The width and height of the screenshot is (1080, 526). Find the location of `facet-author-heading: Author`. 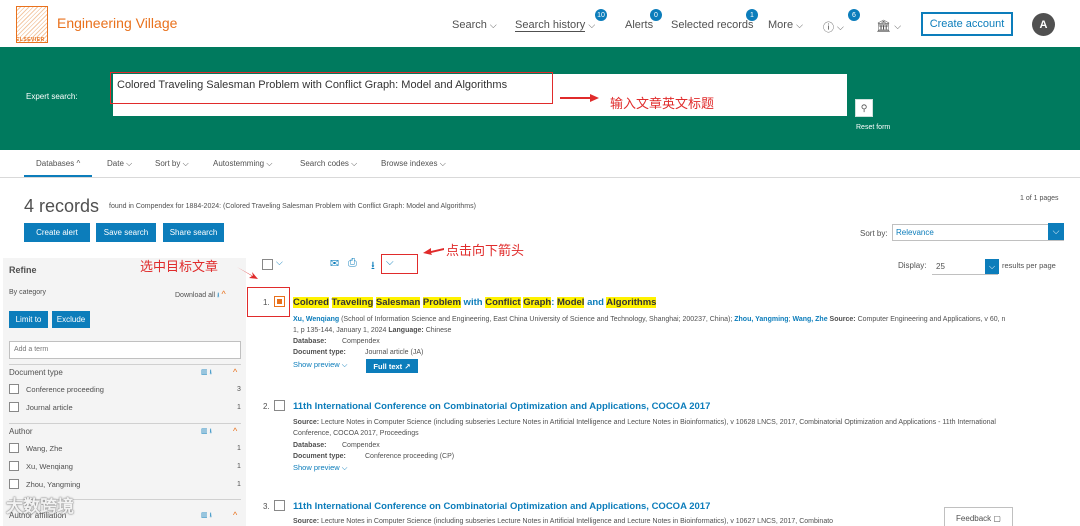

facet-author-heading: Author is located at coordinates (21, 431).